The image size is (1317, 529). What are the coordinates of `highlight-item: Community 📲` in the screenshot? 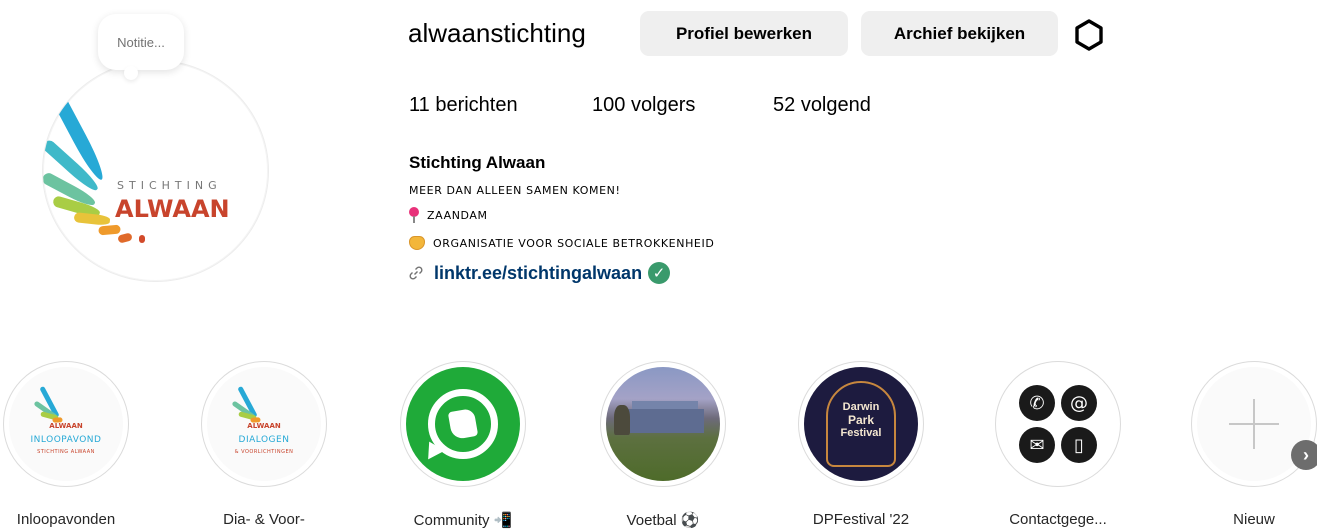 It's located at (463, 445).